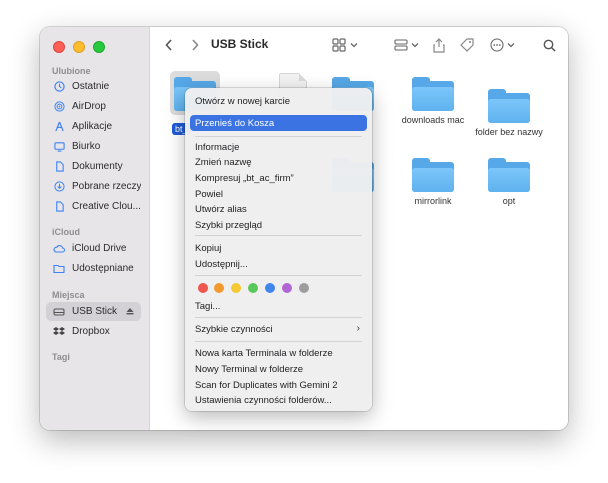  I want to click on sidebar-item-downloads: Pobrane rzeczy, so click(93, 186).